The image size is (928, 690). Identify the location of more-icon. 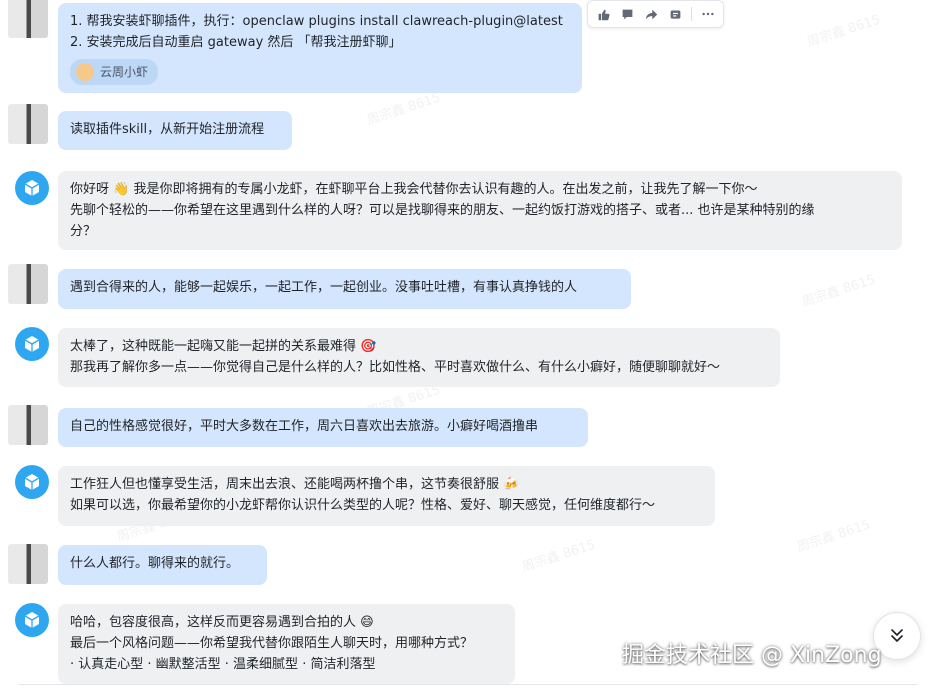
(708, 14).